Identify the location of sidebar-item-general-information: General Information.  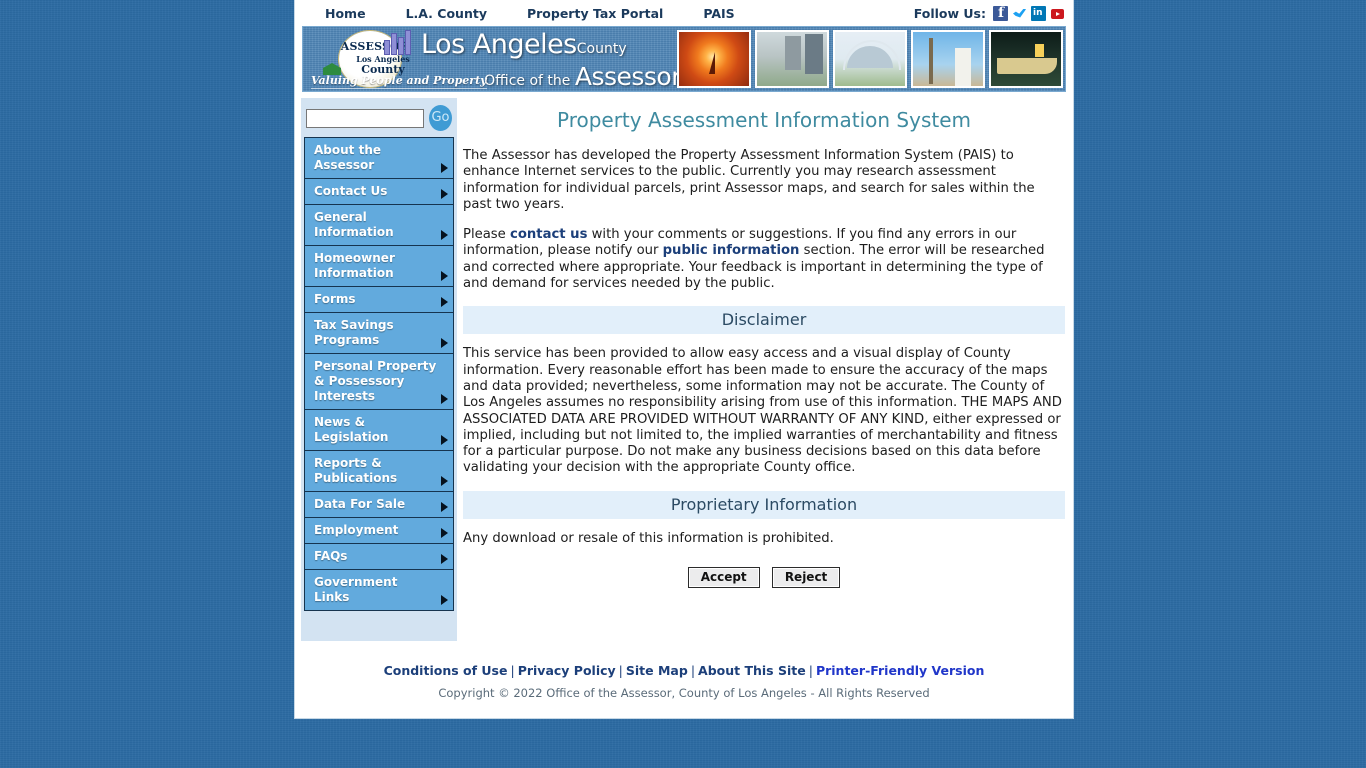
(379, 225).